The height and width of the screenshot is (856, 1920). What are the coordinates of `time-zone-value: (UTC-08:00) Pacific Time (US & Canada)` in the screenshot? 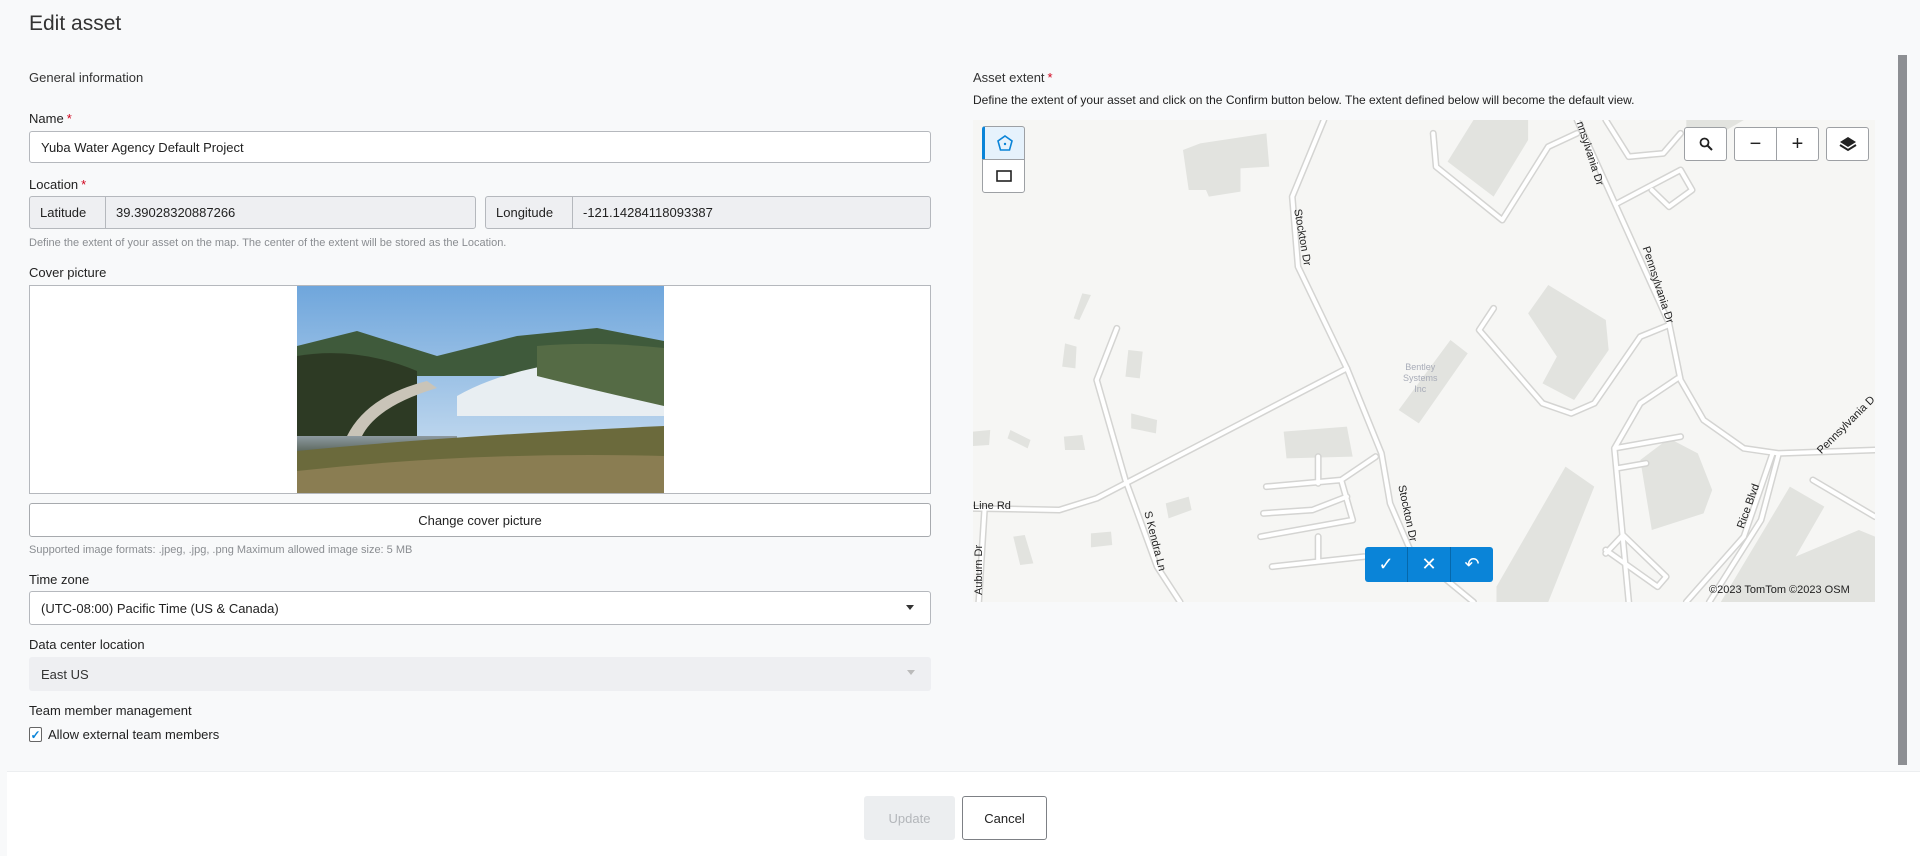 It's located at (160, 608).